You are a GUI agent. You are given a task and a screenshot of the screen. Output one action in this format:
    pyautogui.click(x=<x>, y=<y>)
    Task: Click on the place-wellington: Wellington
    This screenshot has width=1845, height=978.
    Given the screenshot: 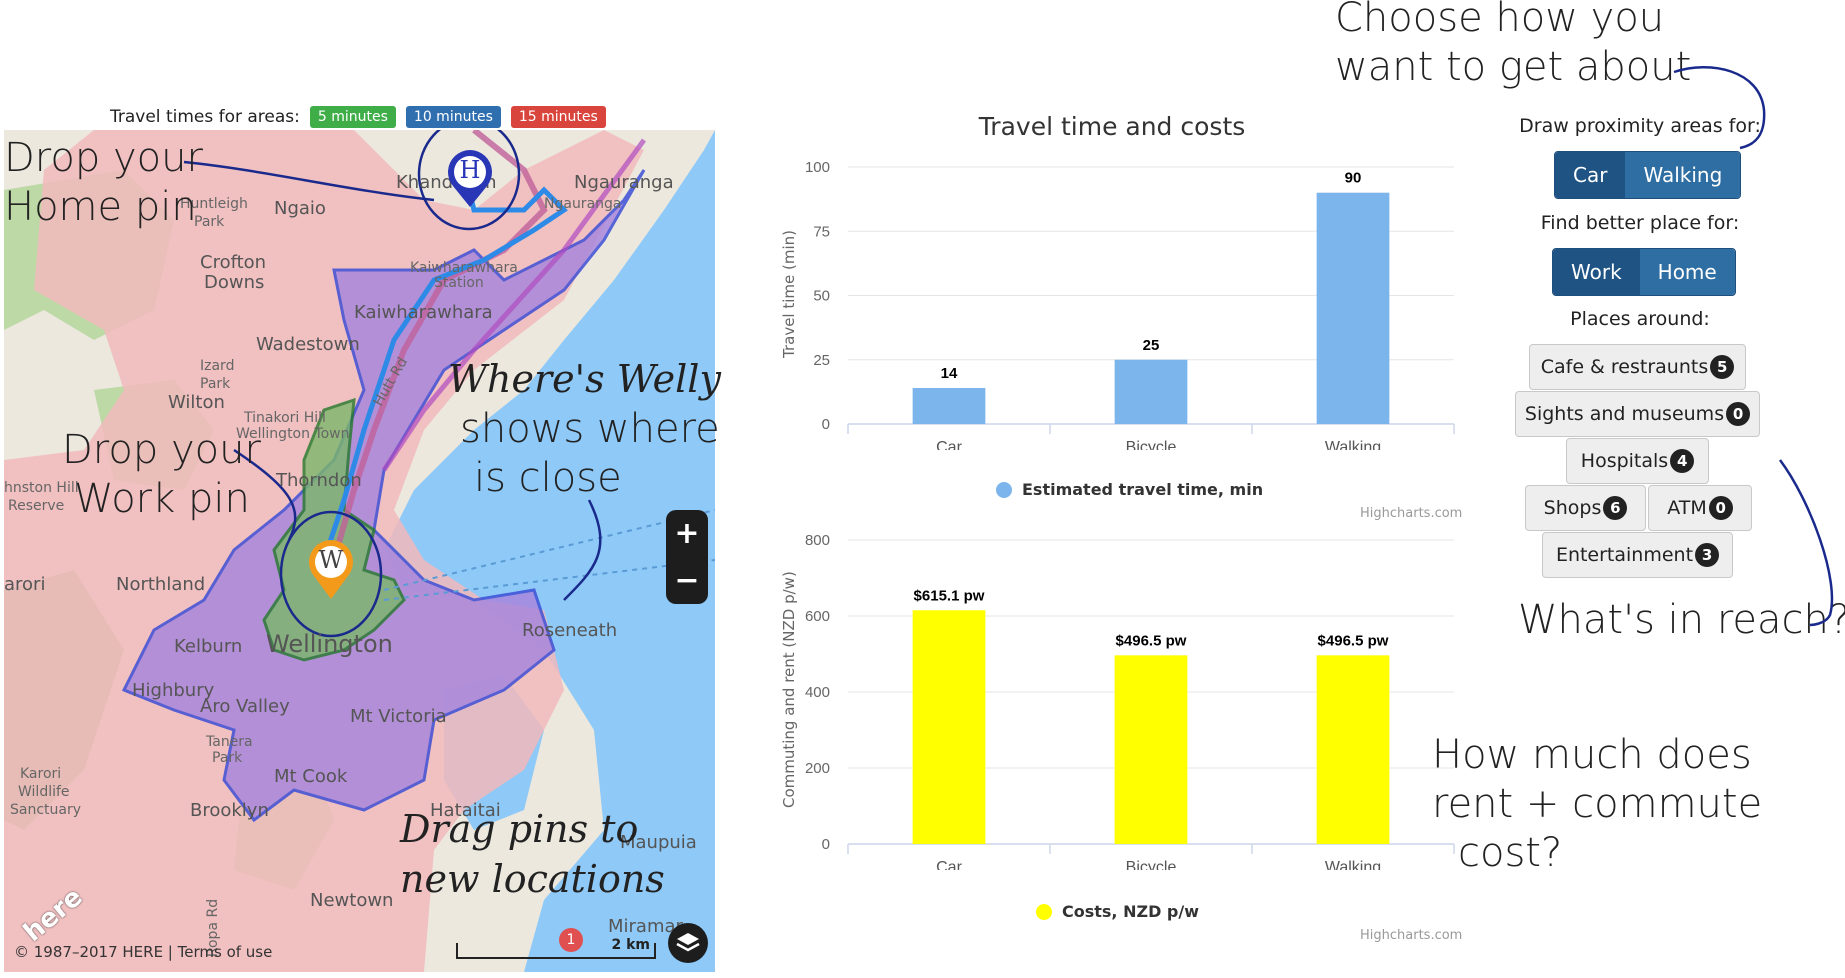 What is the action you would take?
    pyautogui.click(x=329, y=644)
    